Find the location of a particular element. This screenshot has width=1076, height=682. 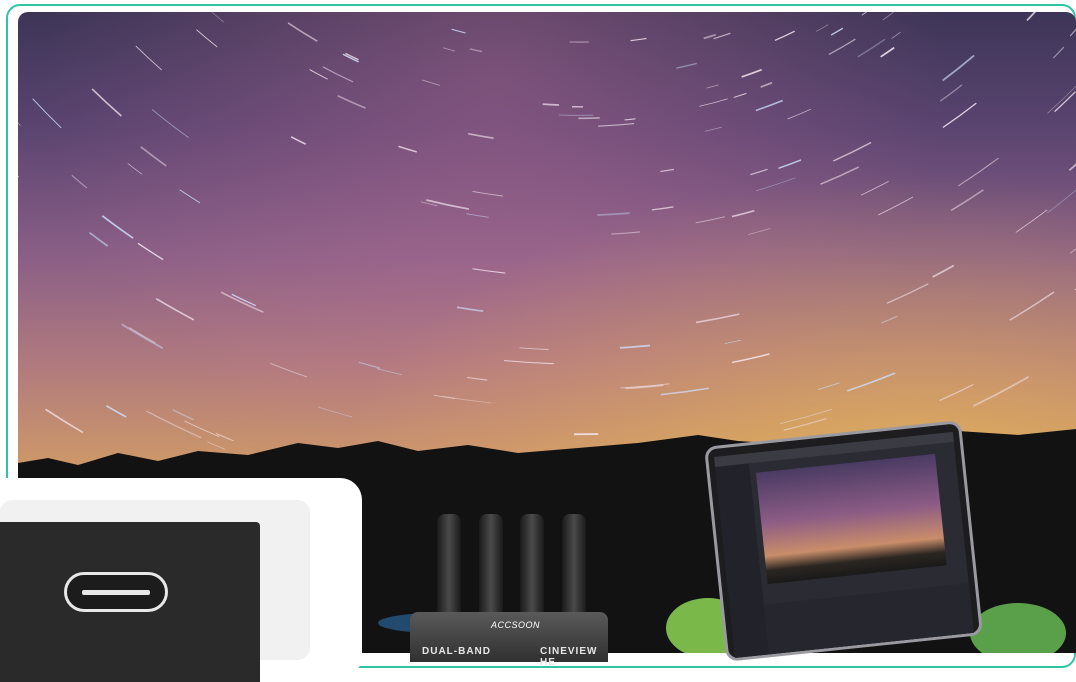

editor-preview-image is located at coordinates (851, 519).